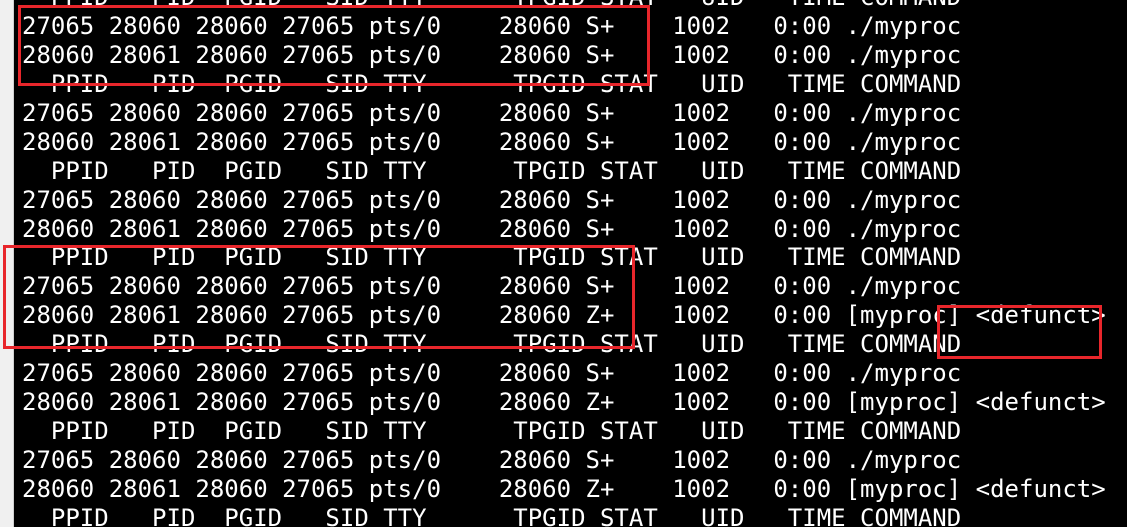  I want to click on highlight-box-defunct-label, so click(1019, 332).